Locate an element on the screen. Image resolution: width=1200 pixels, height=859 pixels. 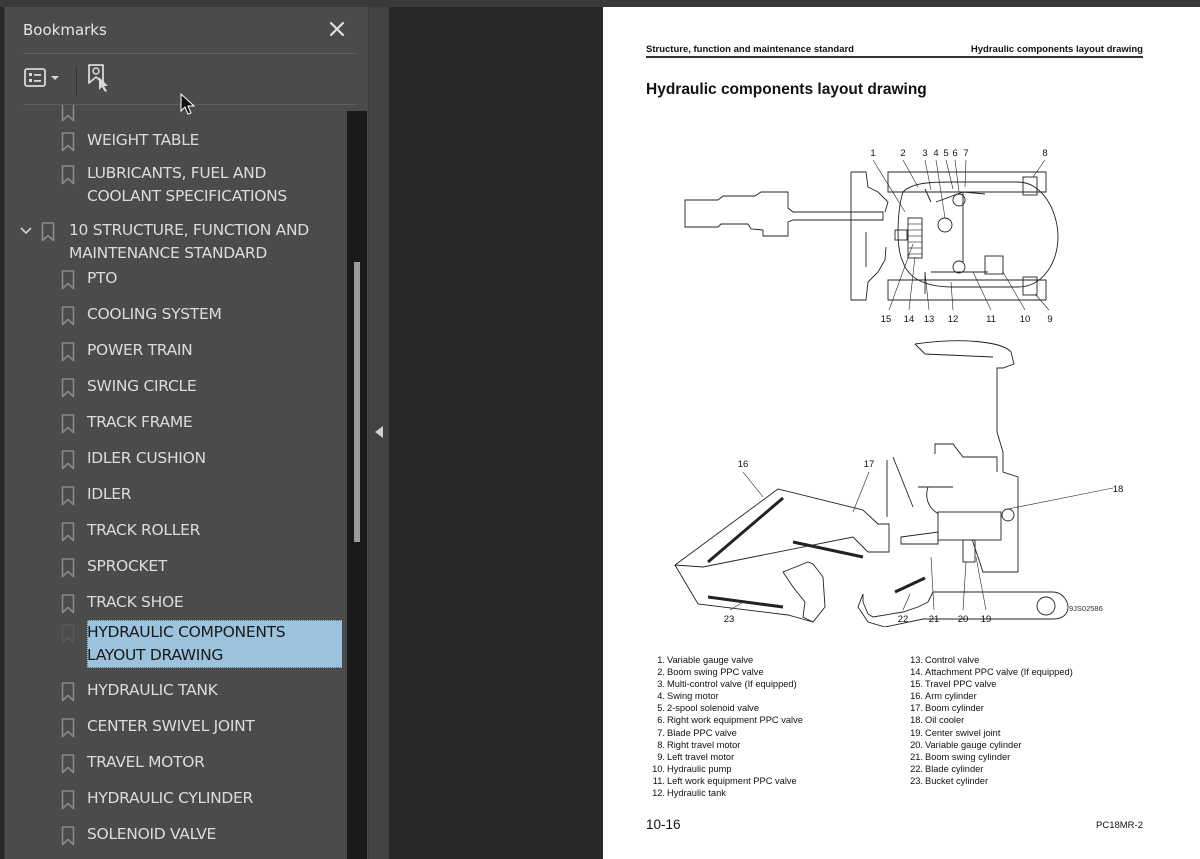
legend-number: 21. is located at coordinates (916, 756).